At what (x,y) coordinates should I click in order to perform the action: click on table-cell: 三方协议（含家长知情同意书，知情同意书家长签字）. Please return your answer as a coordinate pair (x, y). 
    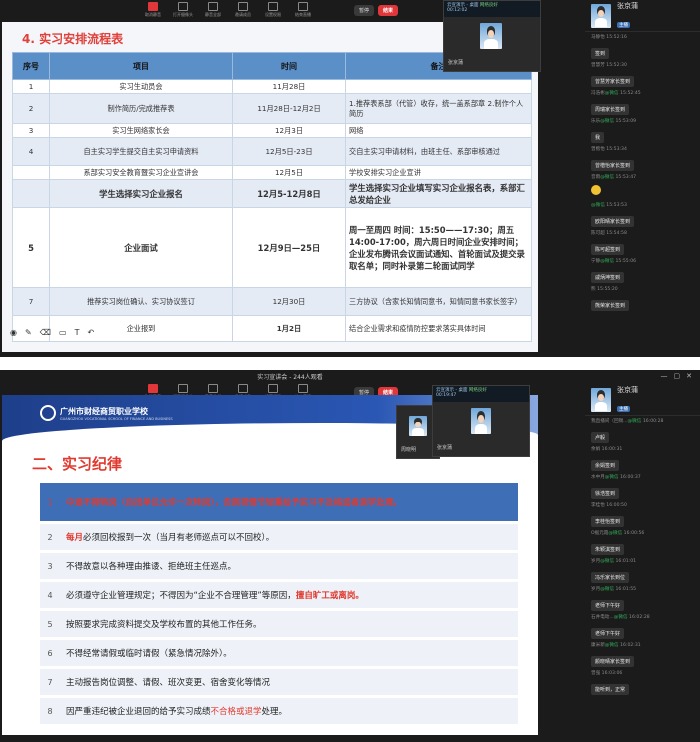
    Looking at the image, I should click on (438, 301).